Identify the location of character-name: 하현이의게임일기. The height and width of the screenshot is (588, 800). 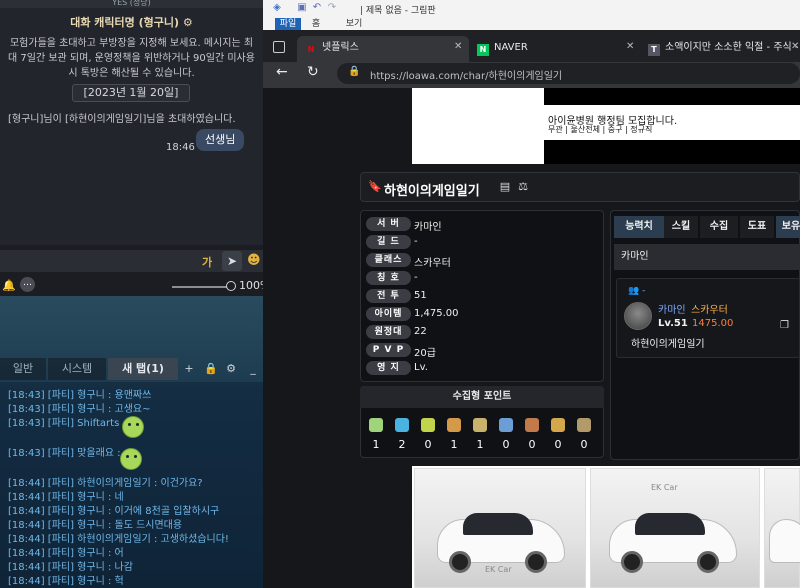
(432, 191).